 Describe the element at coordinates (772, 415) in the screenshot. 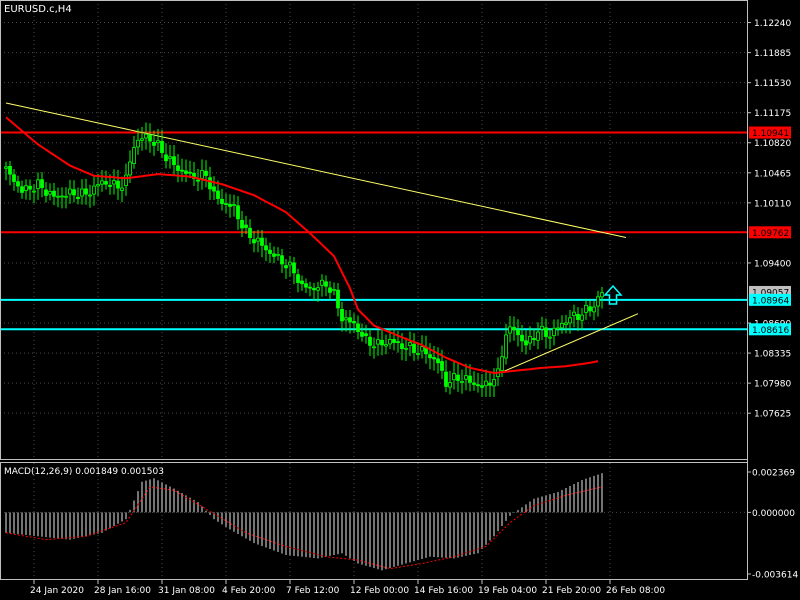

I see `price-tick-label: 1.07625` at that location.